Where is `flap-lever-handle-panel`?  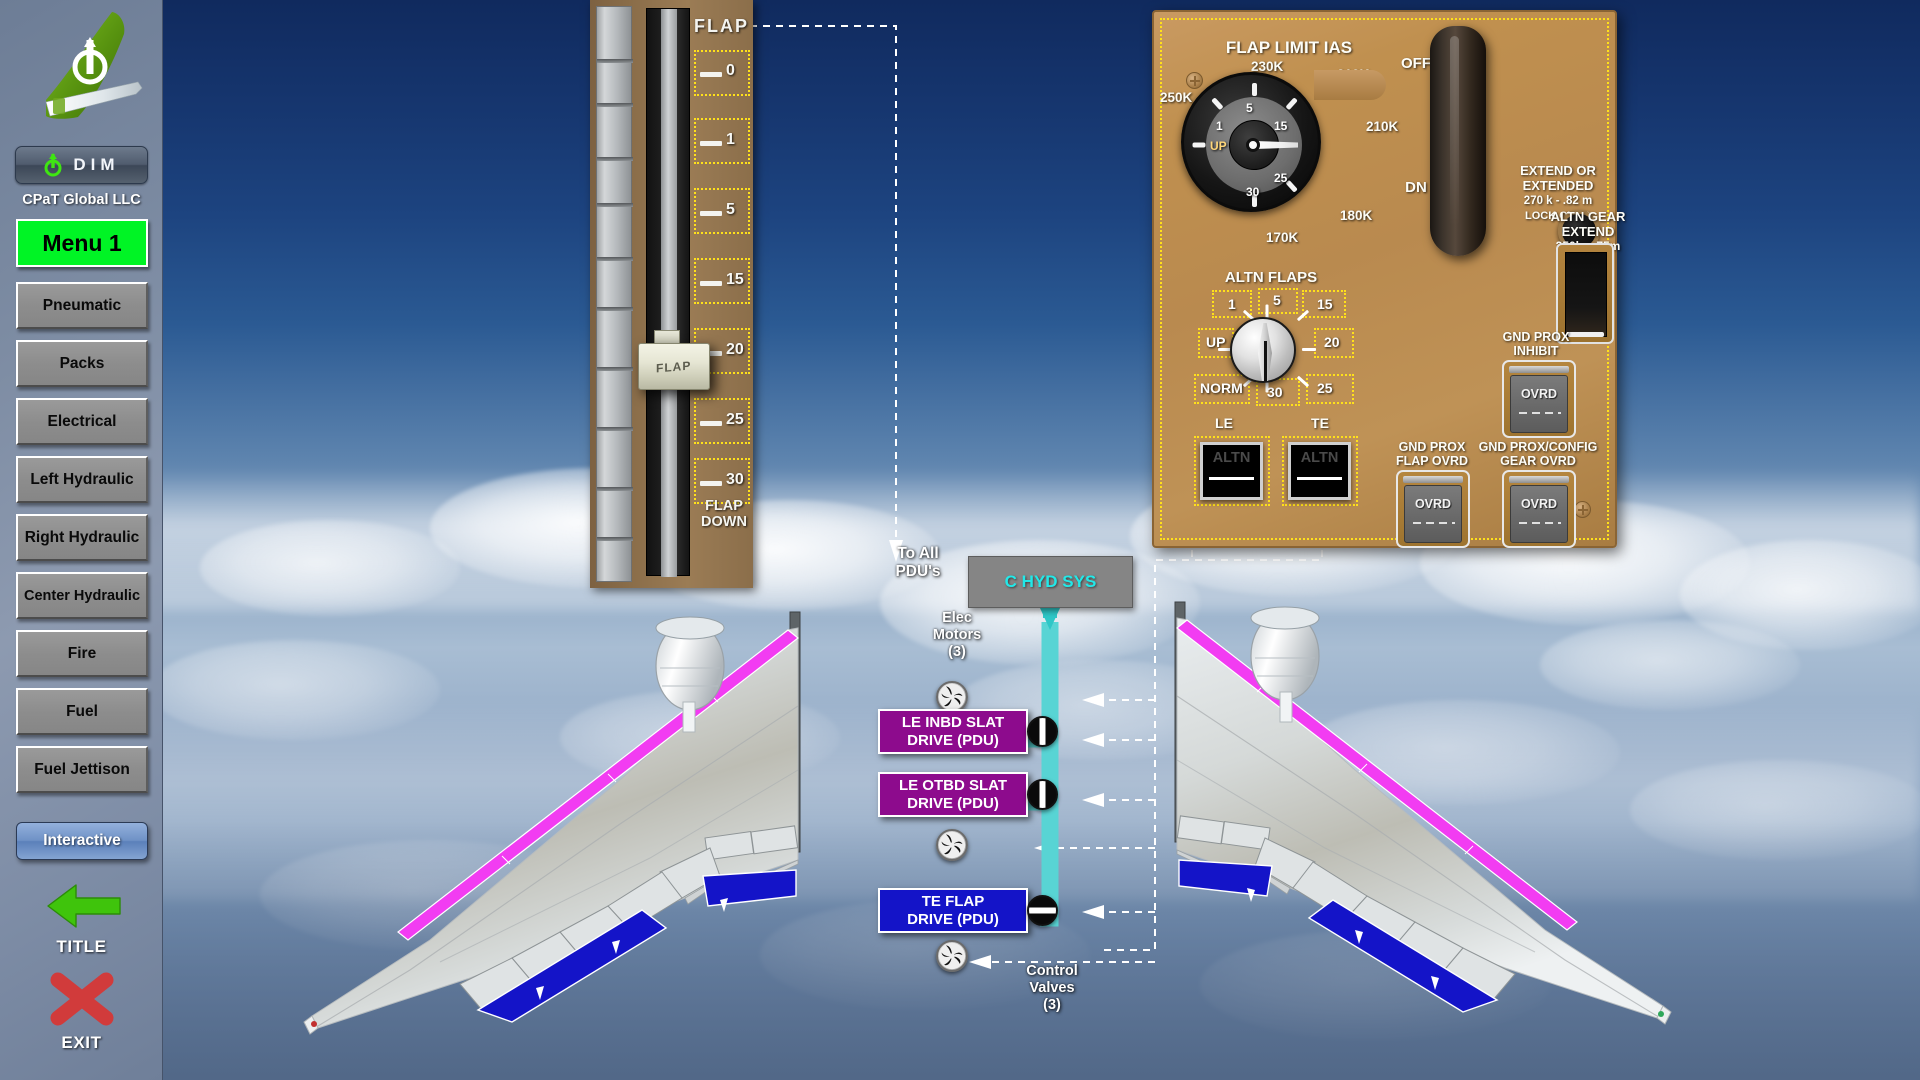
flap-lever-handle-panel is located at coordinates (1458, 141).